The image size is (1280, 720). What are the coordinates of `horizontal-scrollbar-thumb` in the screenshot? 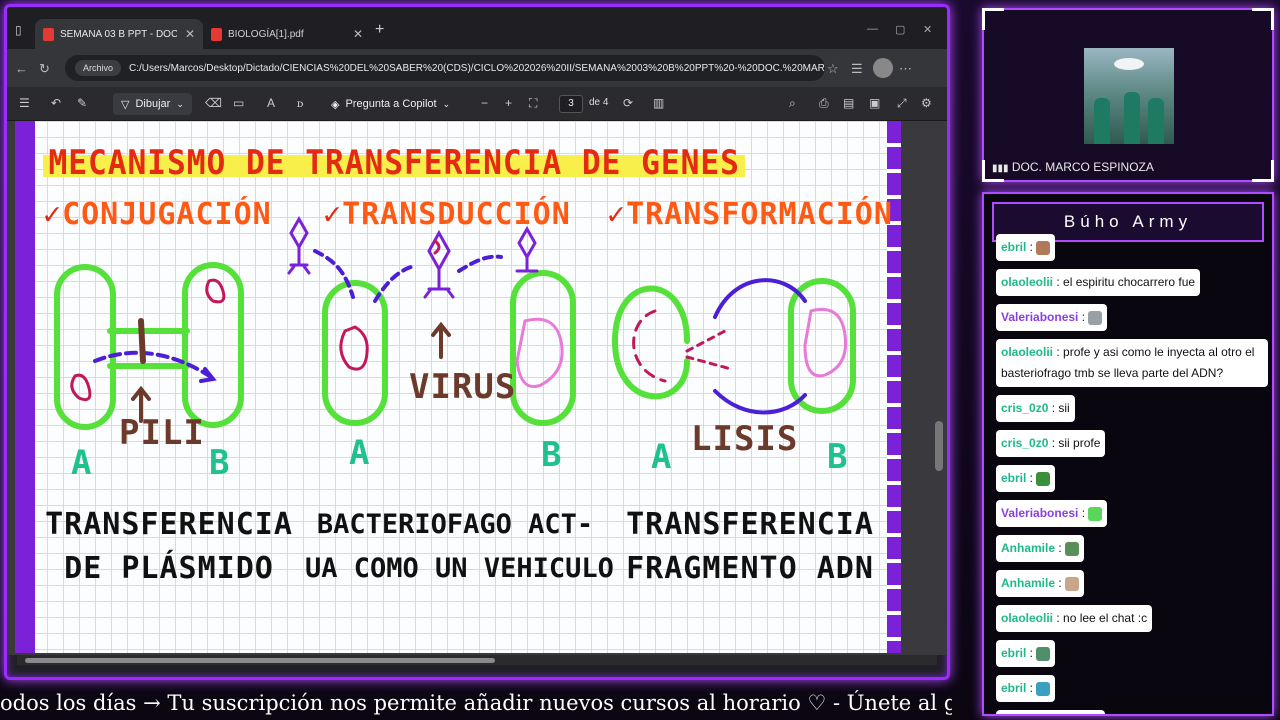 It's located at (260, 660).